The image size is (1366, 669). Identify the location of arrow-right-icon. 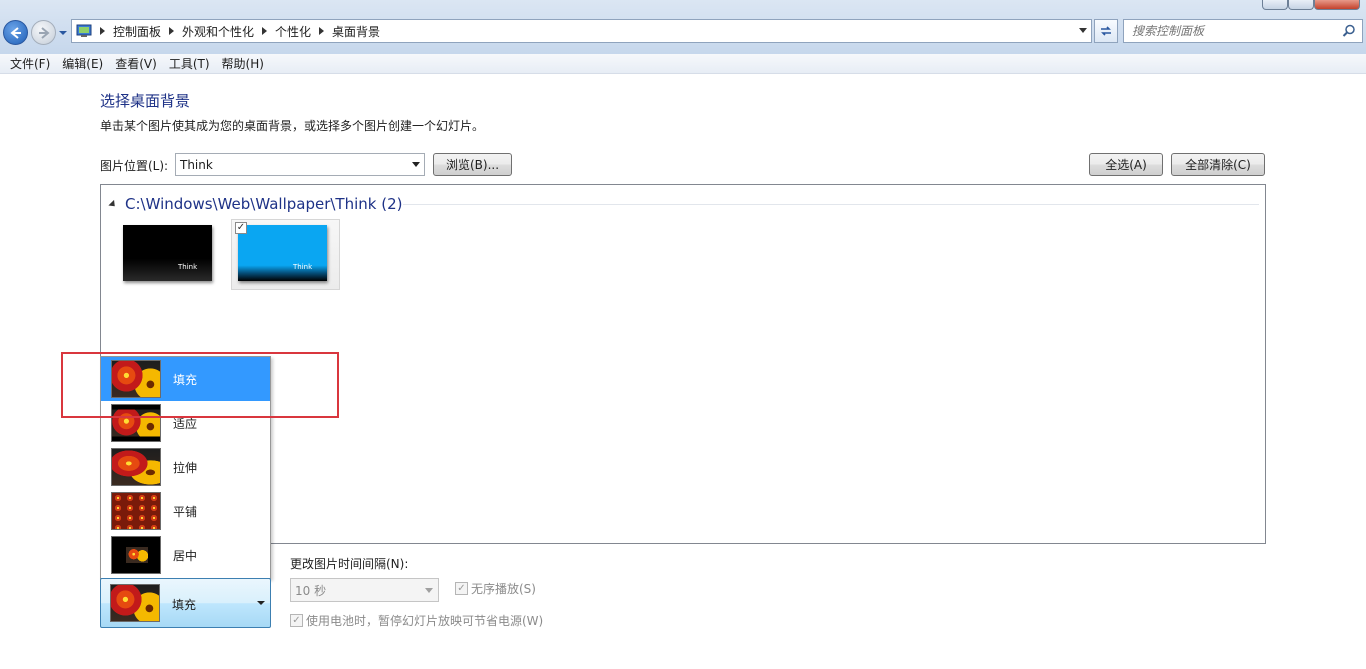
(44, 32).